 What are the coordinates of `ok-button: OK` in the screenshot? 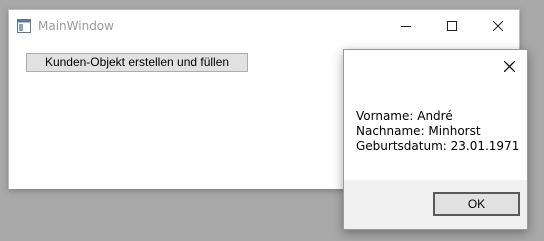 It's located at (476, 204).